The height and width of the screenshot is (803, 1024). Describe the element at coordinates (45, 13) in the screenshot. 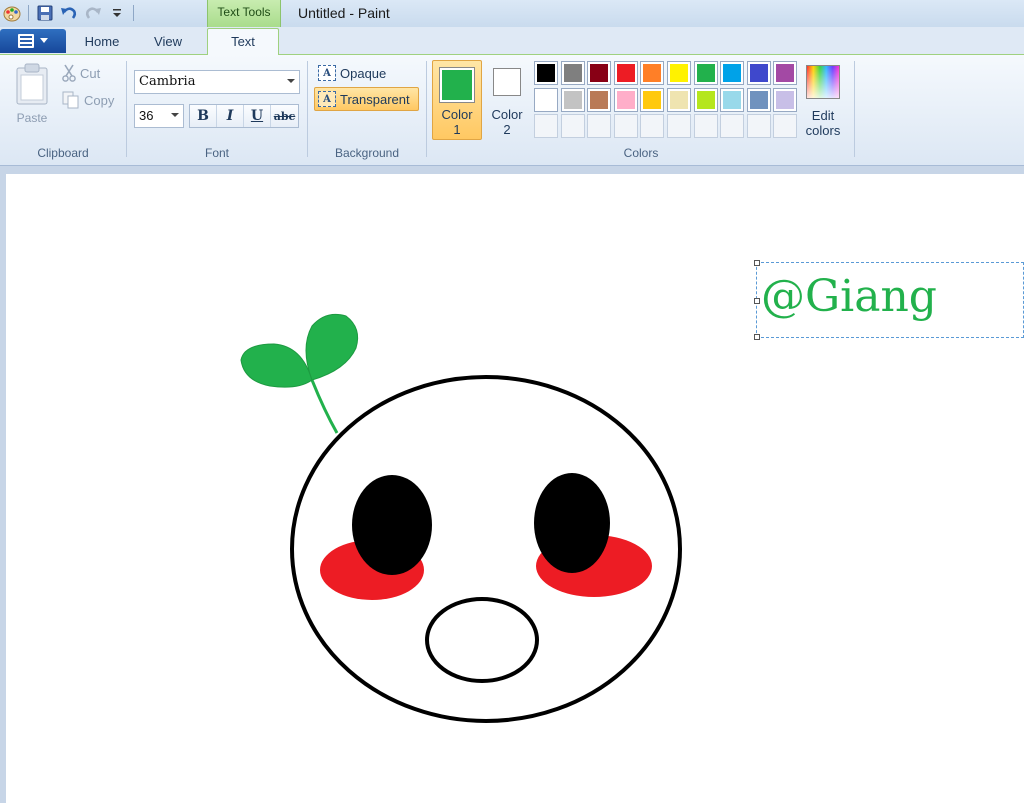

I see `save-icon` at that location.